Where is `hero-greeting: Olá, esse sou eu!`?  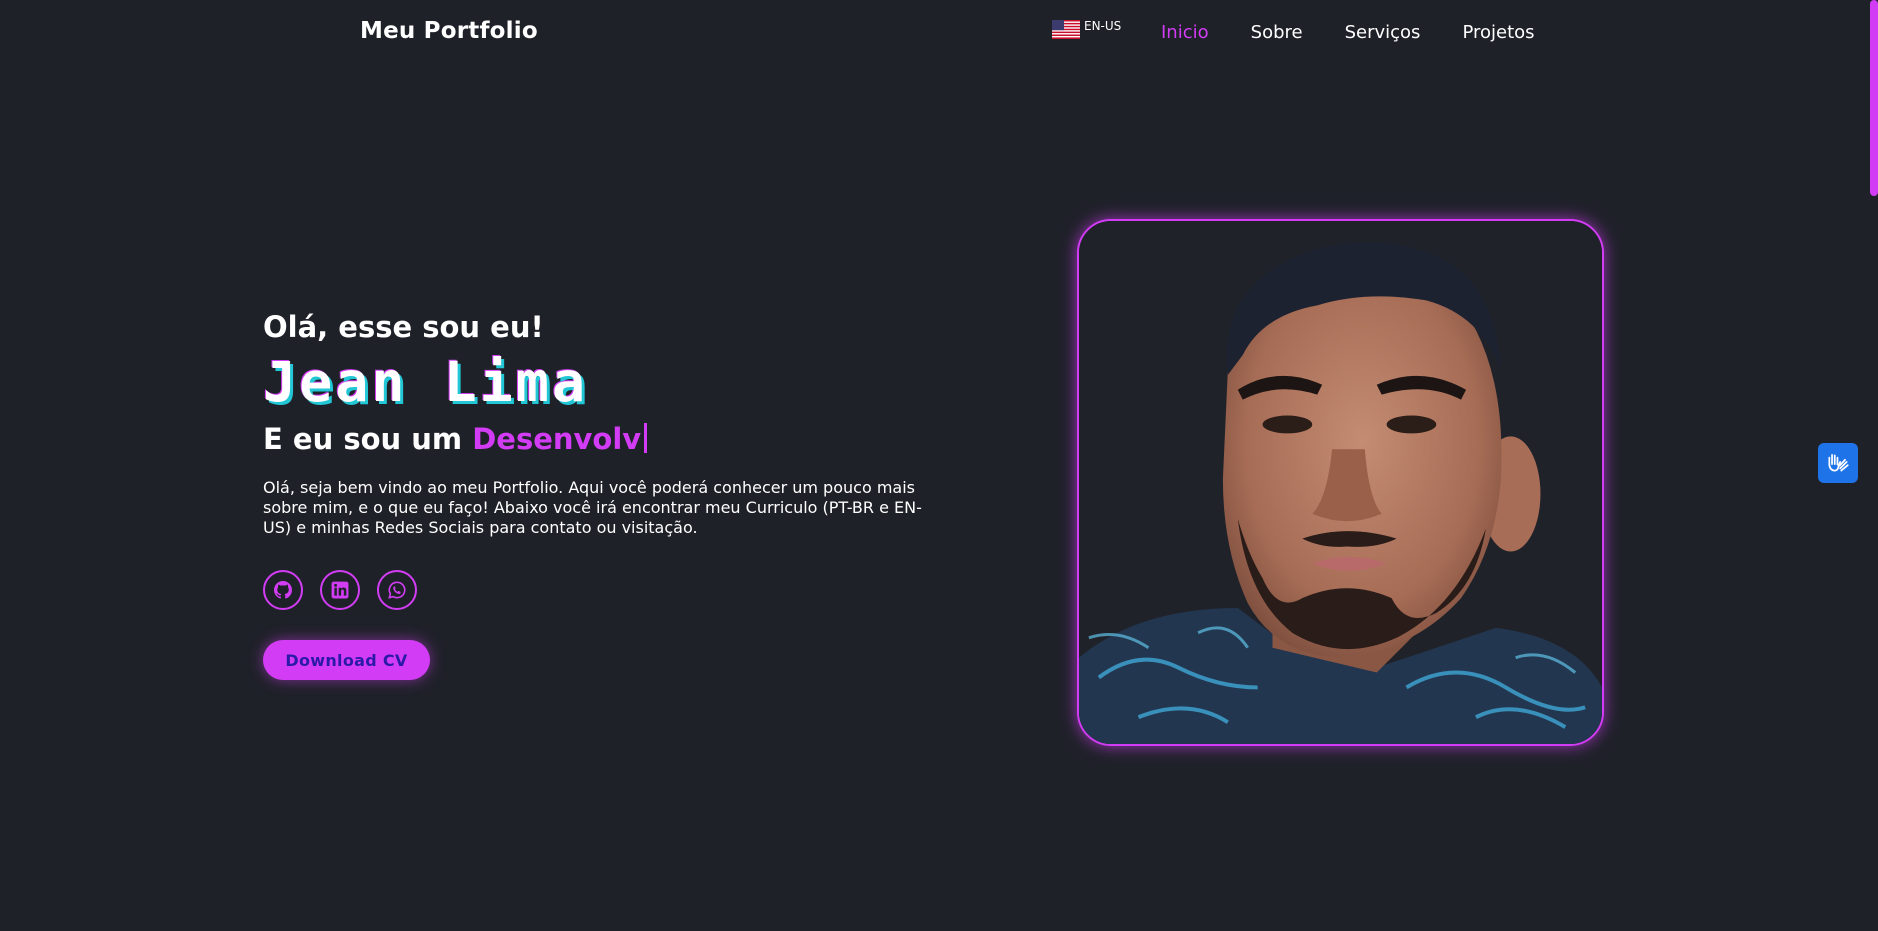 hero-greeting: Olá, esse sou eu! is located at coordinates (403, 327).